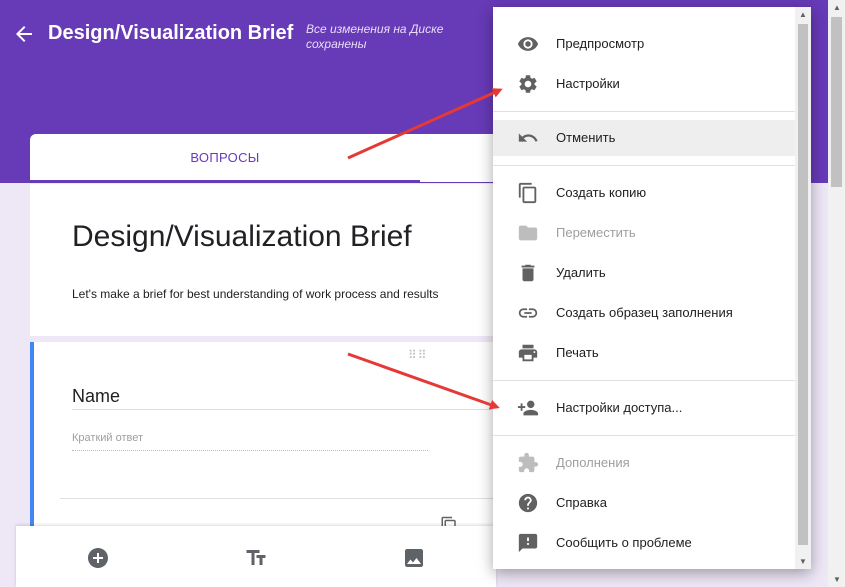  What do you see at coordinates (644, 273) in the screenshot?
I see `menu-item-delete: Удалить` at bounding box center [644, 273].